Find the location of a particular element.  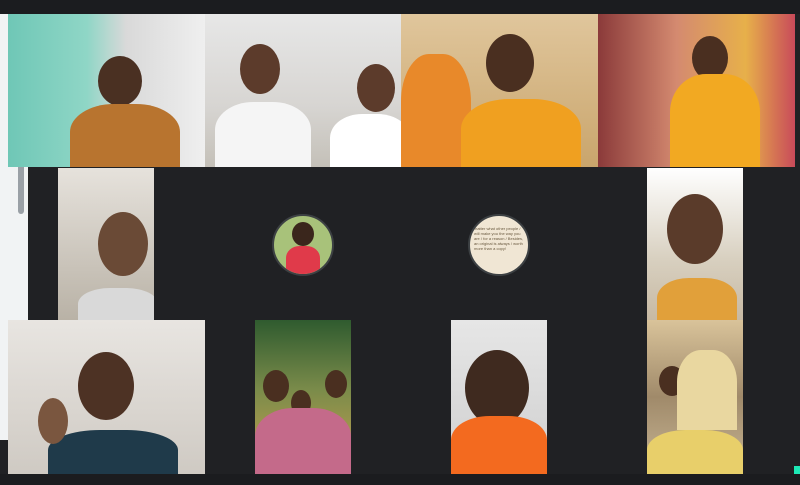

accent-indicator is located at coordinates (797, 470).